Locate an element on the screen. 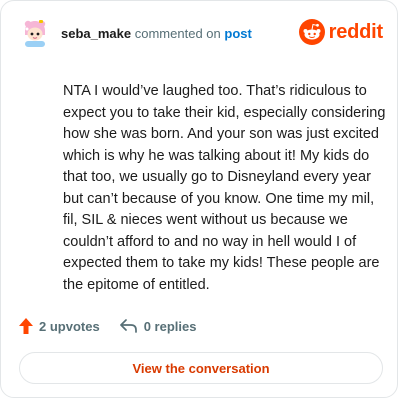  comment-header: seba_make commented on post is located at coordinates (156, 33).